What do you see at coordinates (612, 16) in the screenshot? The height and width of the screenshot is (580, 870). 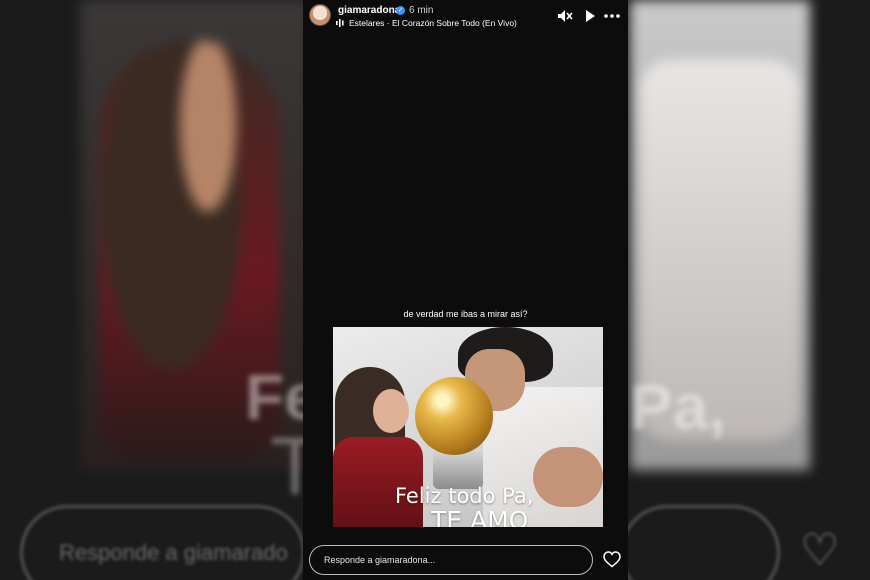 I see `more-icon` at bounding box center [612, 16].